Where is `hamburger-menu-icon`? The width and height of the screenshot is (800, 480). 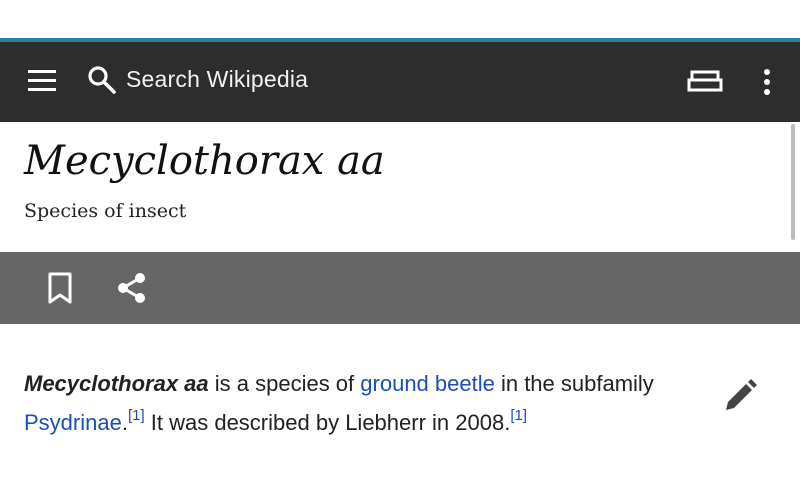 hamburger-menu-icon is located at coordinates (42, 80).